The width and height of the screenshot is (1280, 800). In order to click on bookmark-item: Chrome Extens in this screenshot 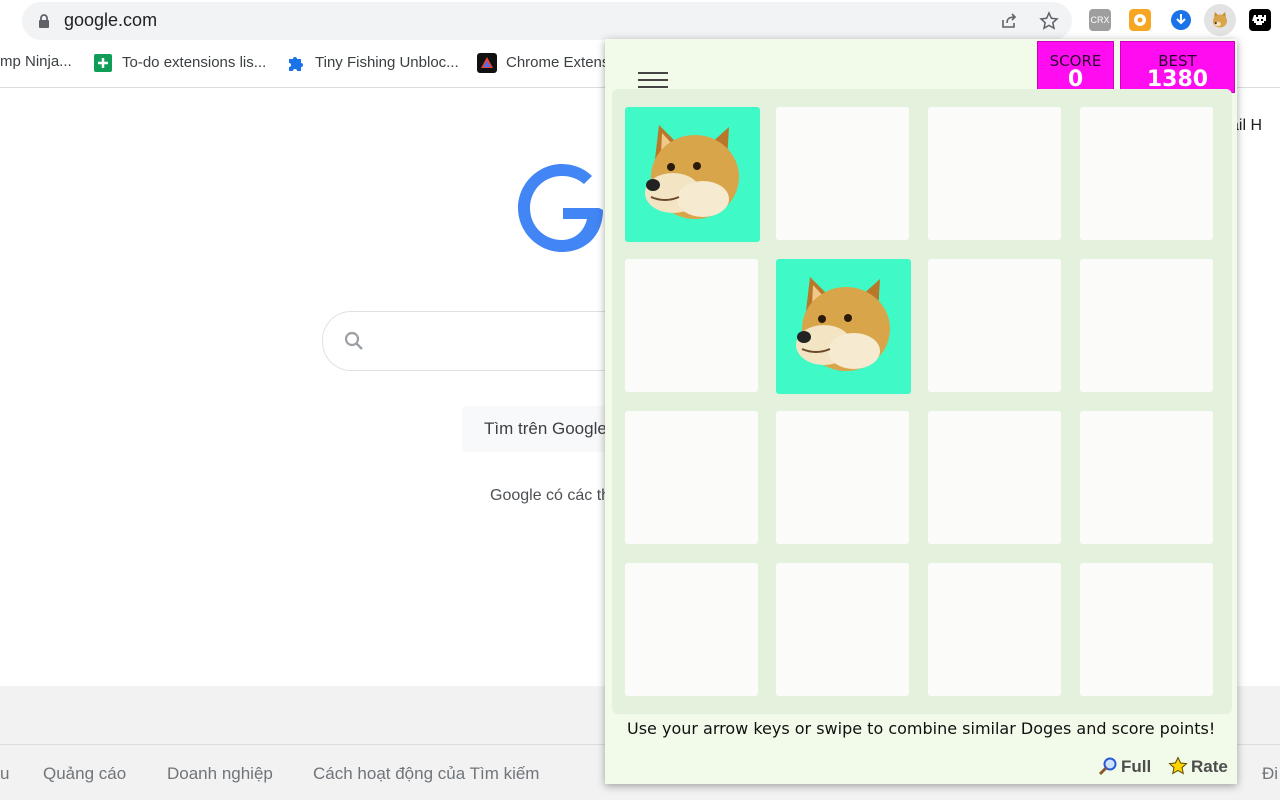, I will do `click(543, 64)`.